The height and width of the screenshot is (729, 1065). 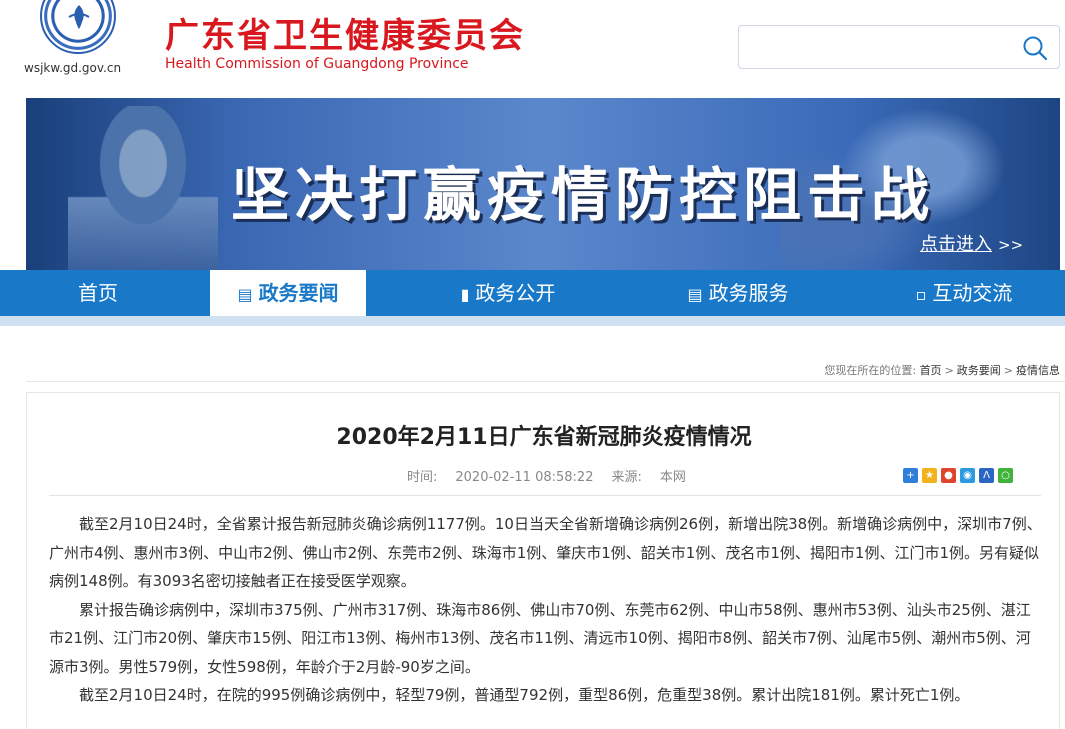 What do you see at coordinates (73, 68) in the screenshot?
I see `site-domain: wsjkw.gd.gov.cn` at bounding box center [73, 68].